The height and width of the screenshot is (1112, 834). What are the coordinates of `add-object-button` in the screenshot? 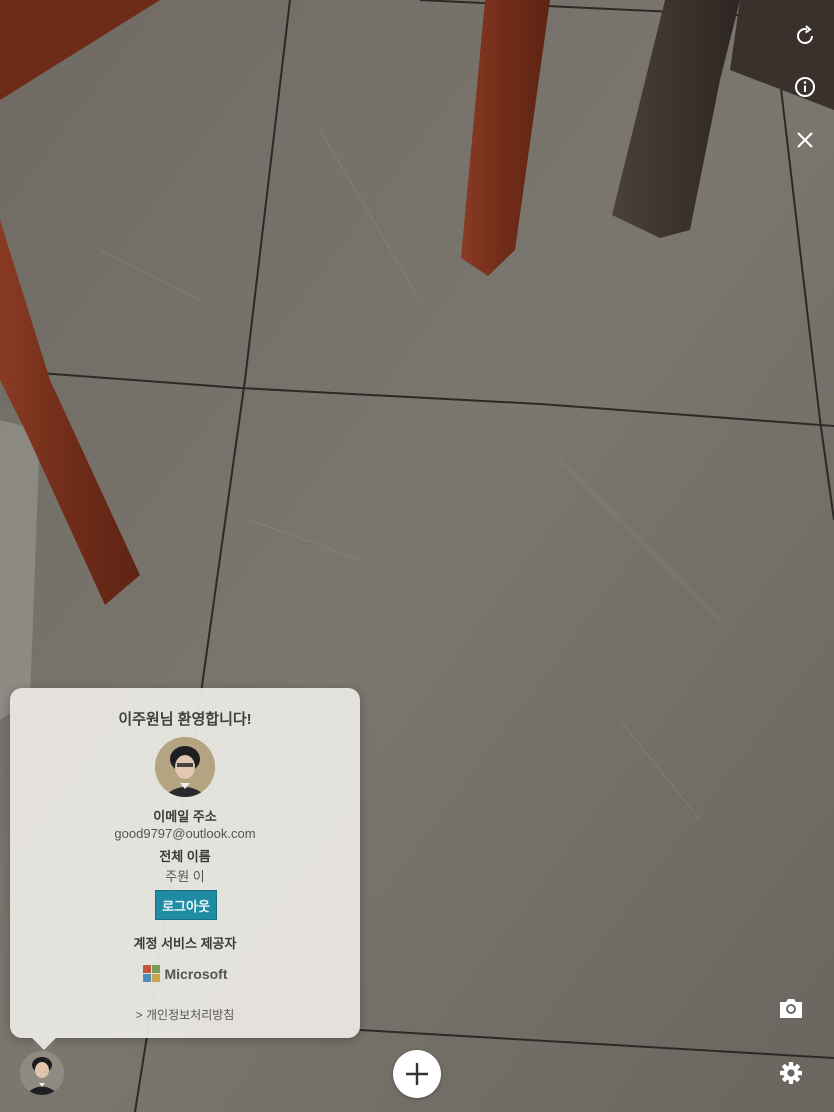 It's located at (417, 1074).